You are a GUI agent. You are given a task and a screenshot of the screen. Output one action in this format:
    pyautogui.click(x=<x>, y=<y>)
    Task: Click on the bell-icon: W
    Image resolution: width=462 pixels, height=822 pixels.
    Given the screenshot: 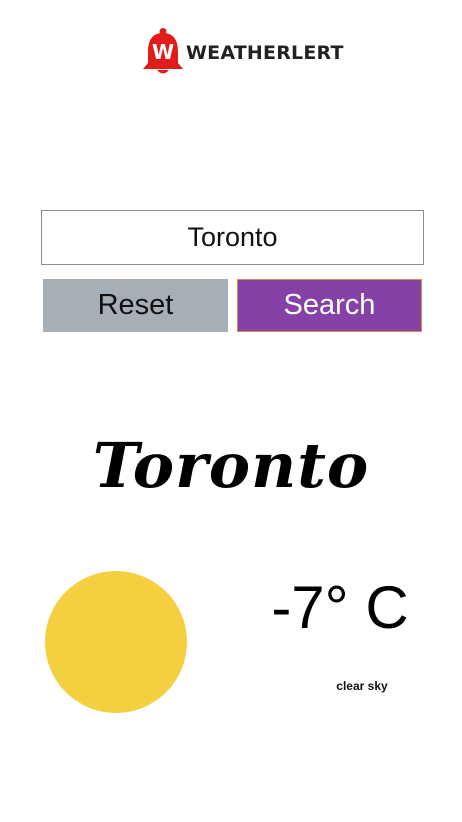 What is the action you would take?
    pyautogui.click(x=163, y=51)
    